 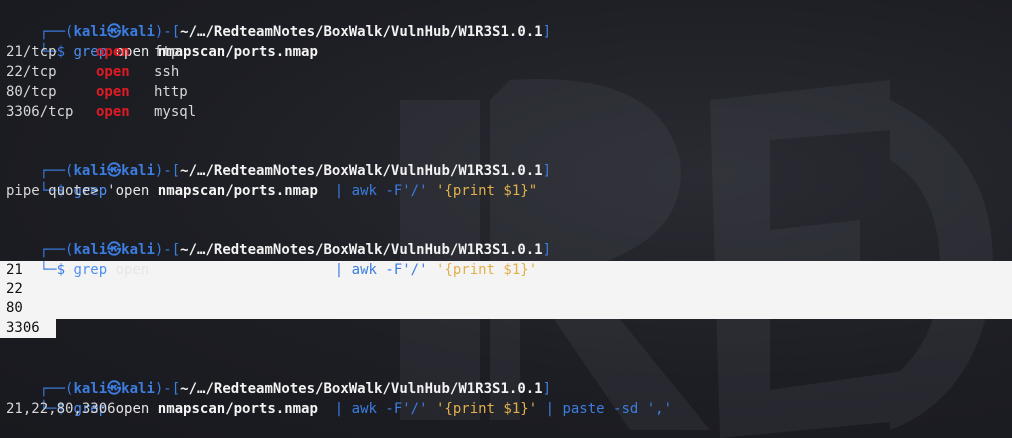 I want to click on port-number: 3306/tcp, so click(x=40, y=112).